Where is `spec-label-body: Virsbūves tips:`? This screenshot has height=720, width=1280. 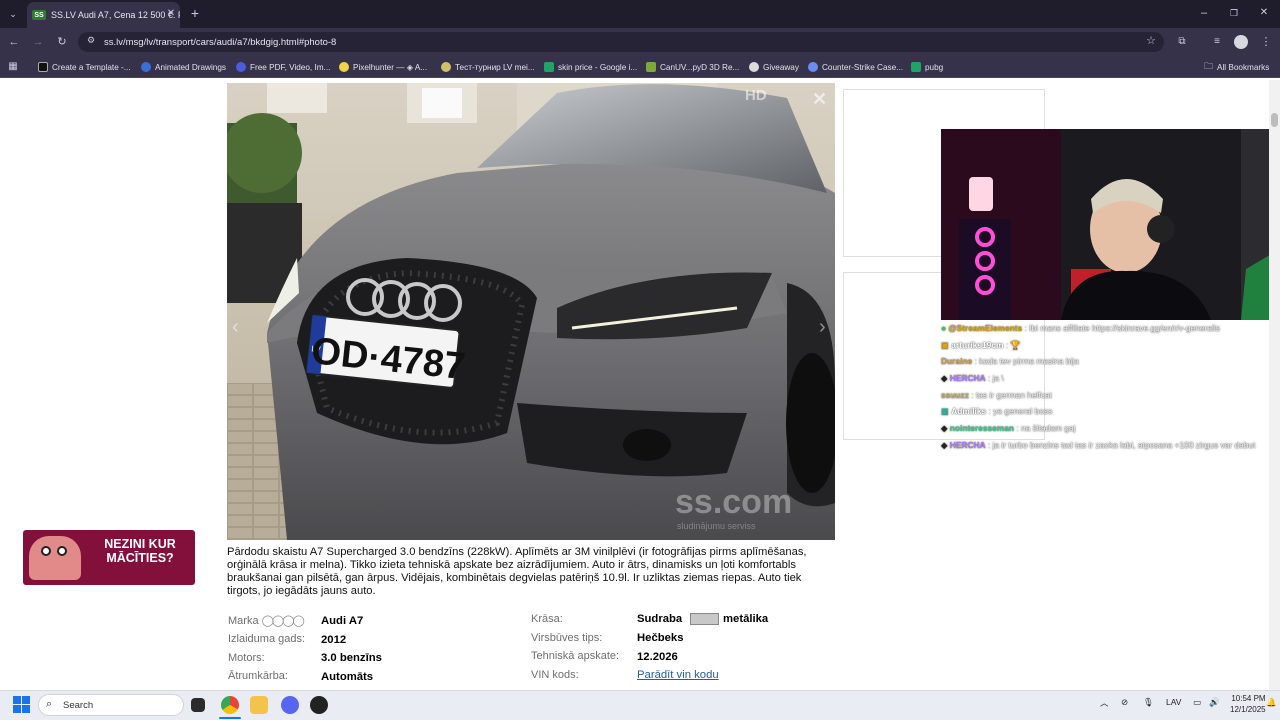 spec-label-body: Virsbūves tips: is located at coordinates (567, 638).